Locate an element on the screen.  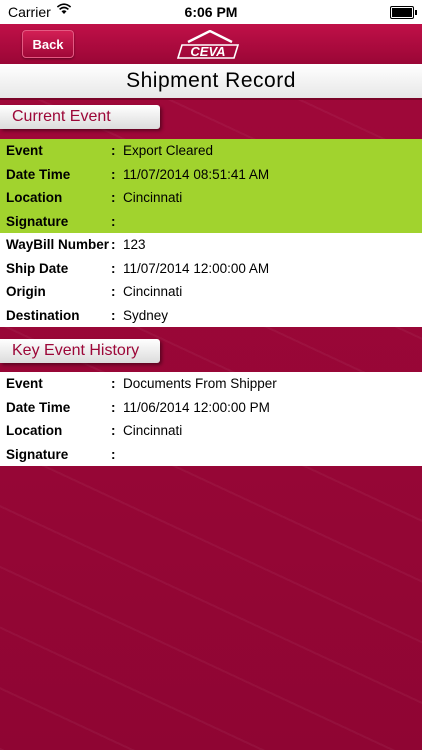
title-bar: Shipment Record is located at coordinates (211, 82).